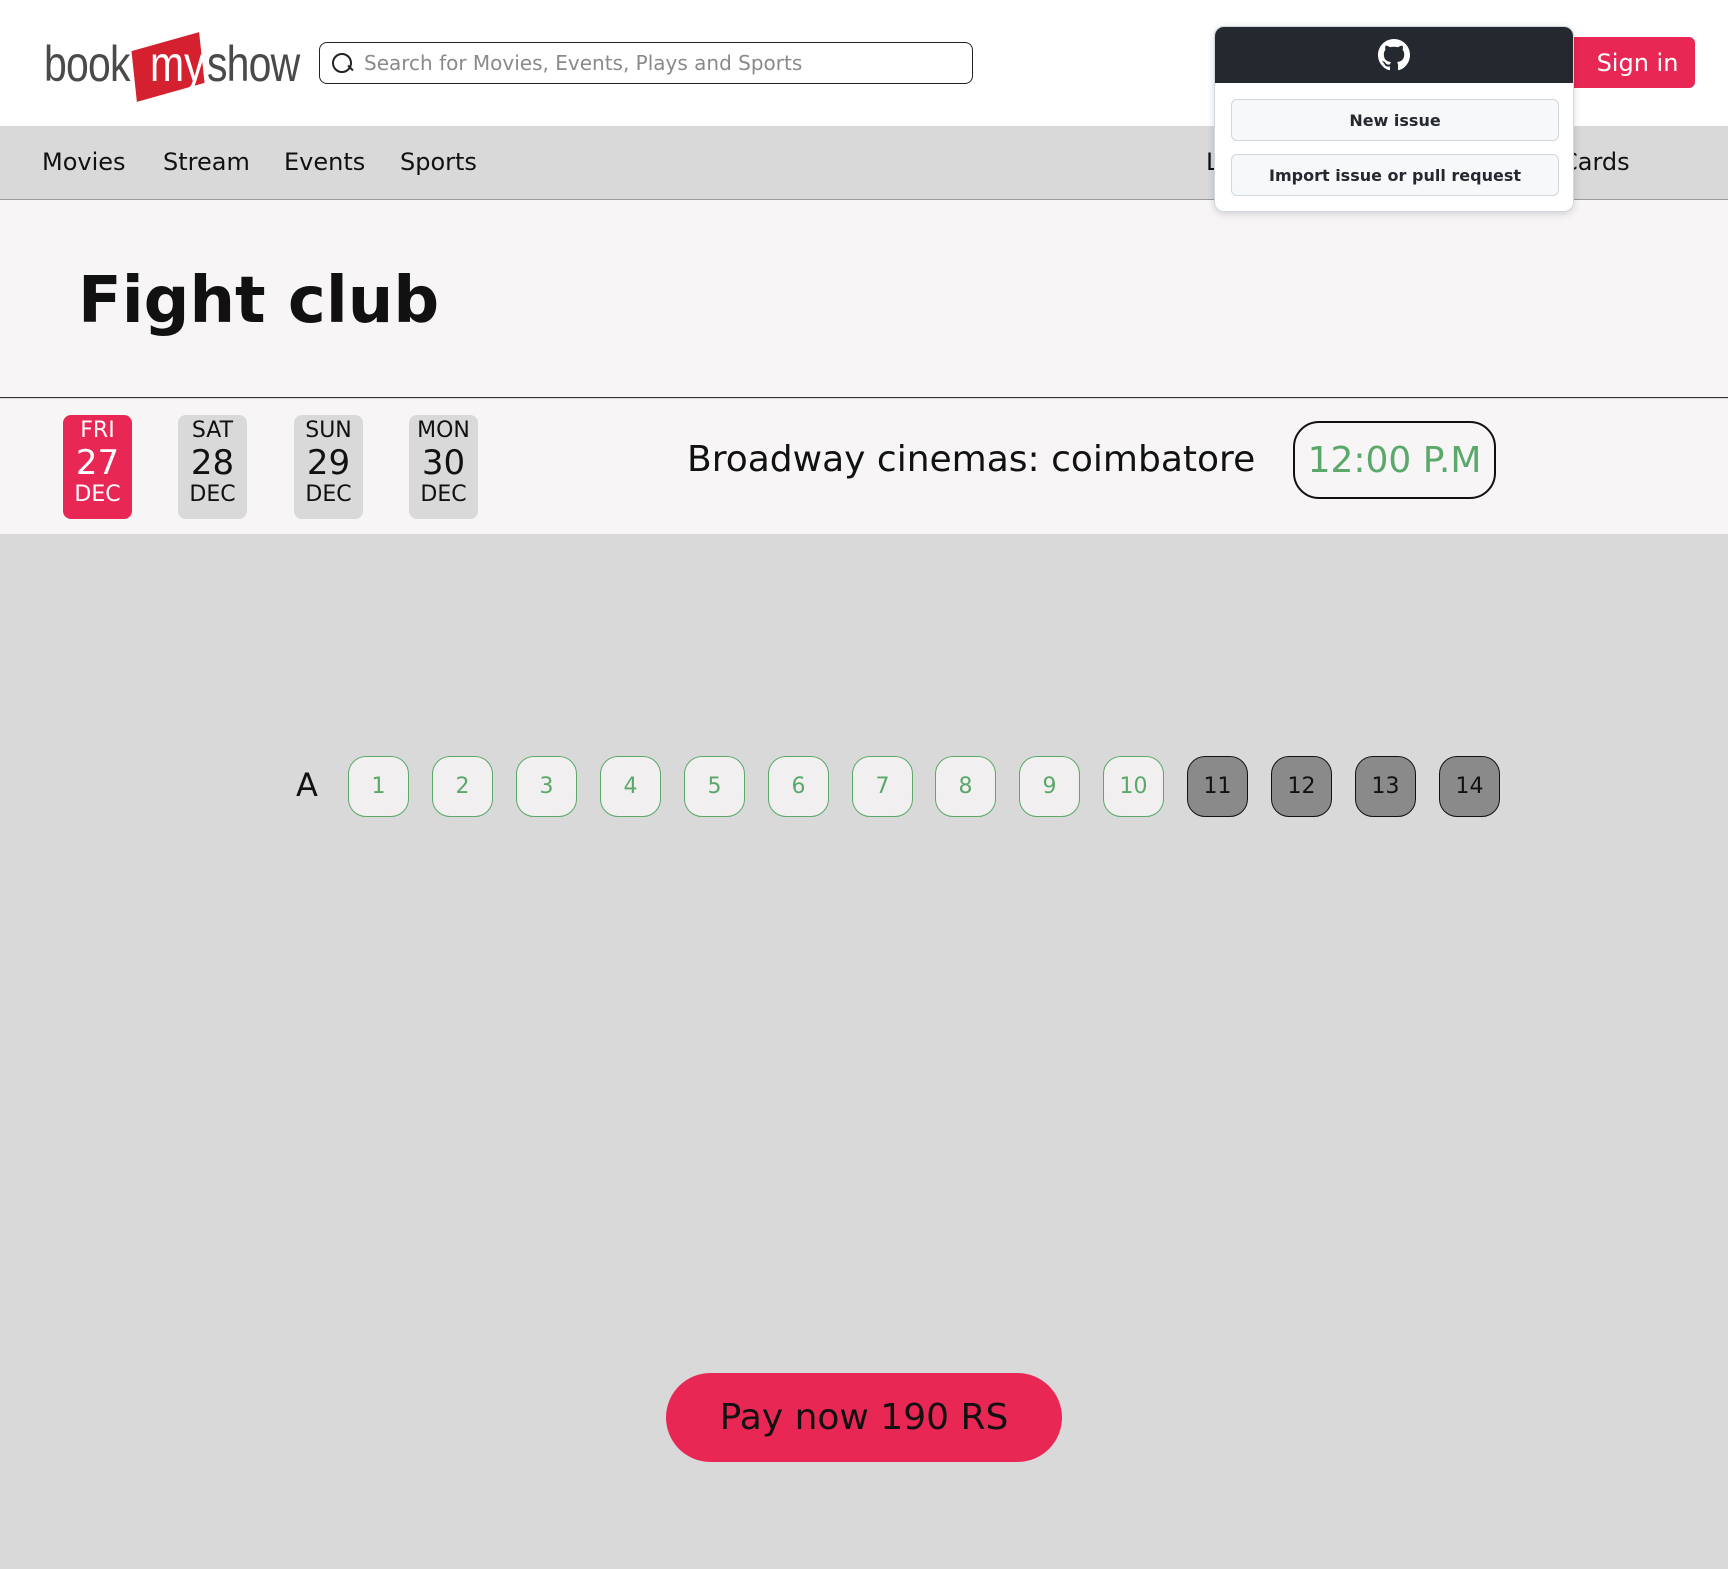  What do you see at coordinates (342, 63) in the screenshot?
I see `search-icon` at bounding box center [342, 63].